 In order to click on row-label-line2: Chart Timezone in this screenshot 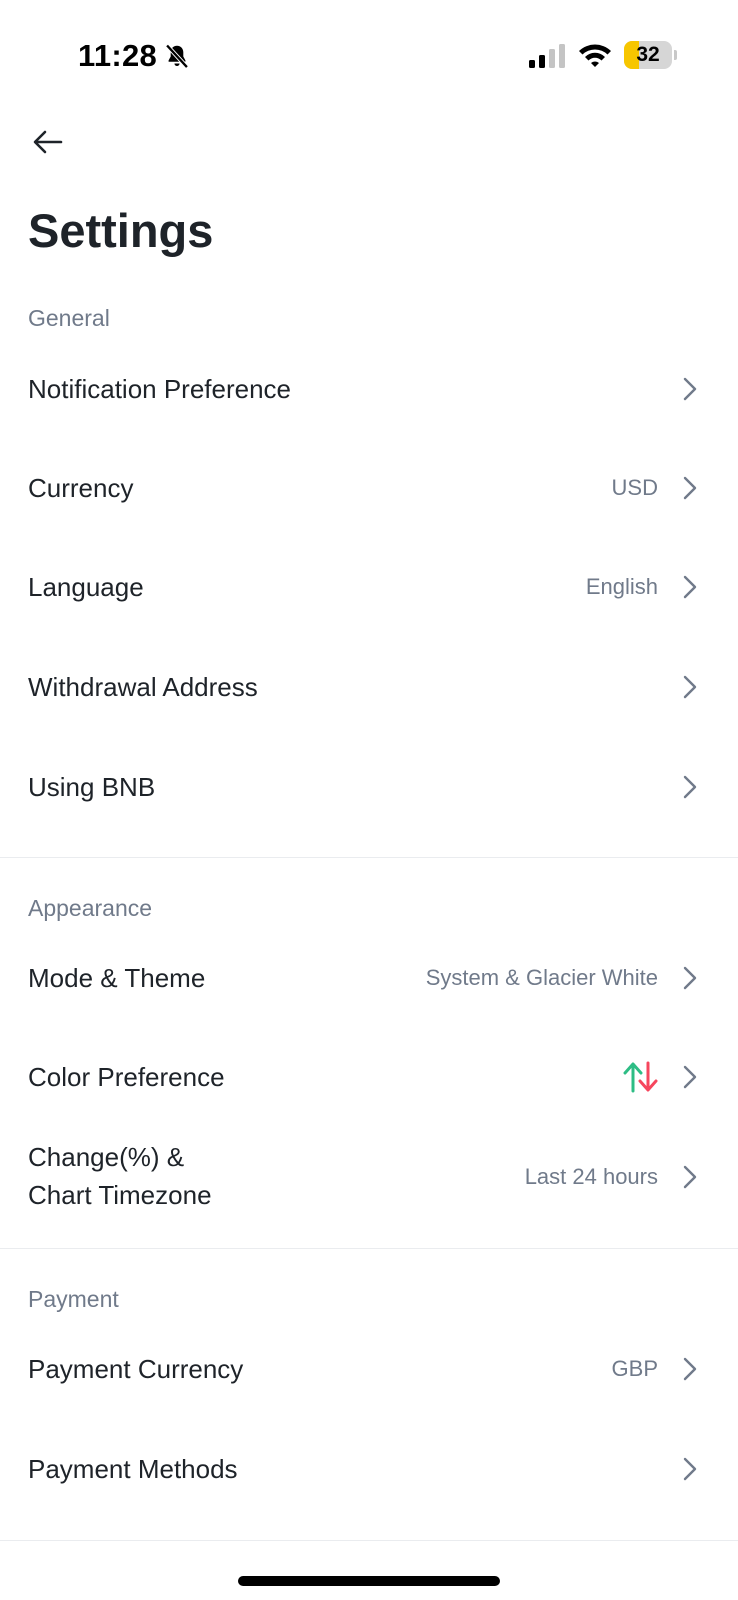, I will do `click(120, 1195)`.